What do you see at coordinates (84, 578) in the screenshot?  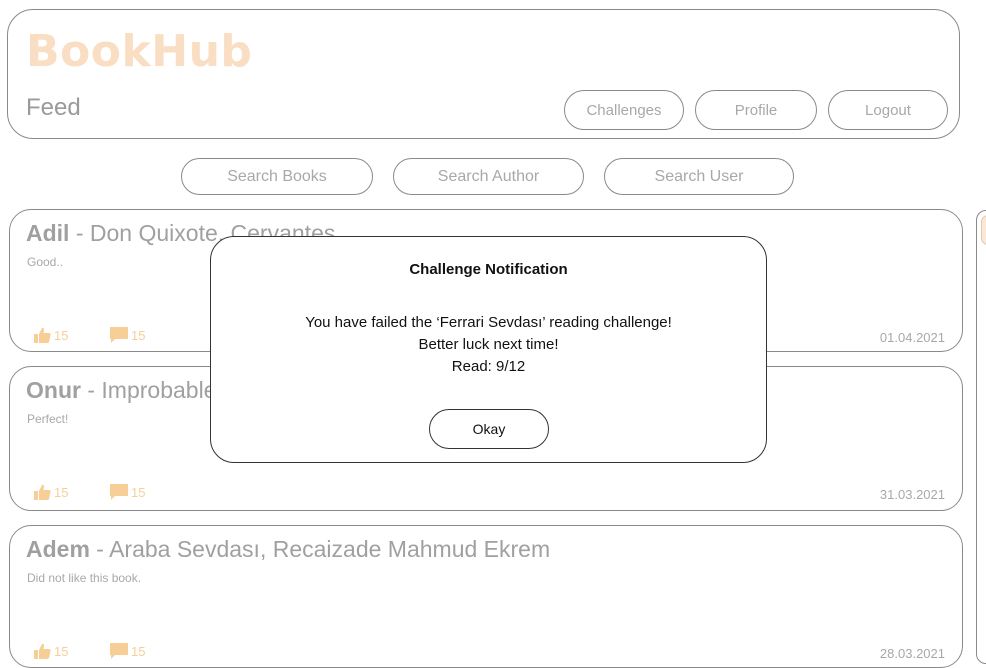 I see `post-comment: Did not like this book.` at bounding box center [84, 578].